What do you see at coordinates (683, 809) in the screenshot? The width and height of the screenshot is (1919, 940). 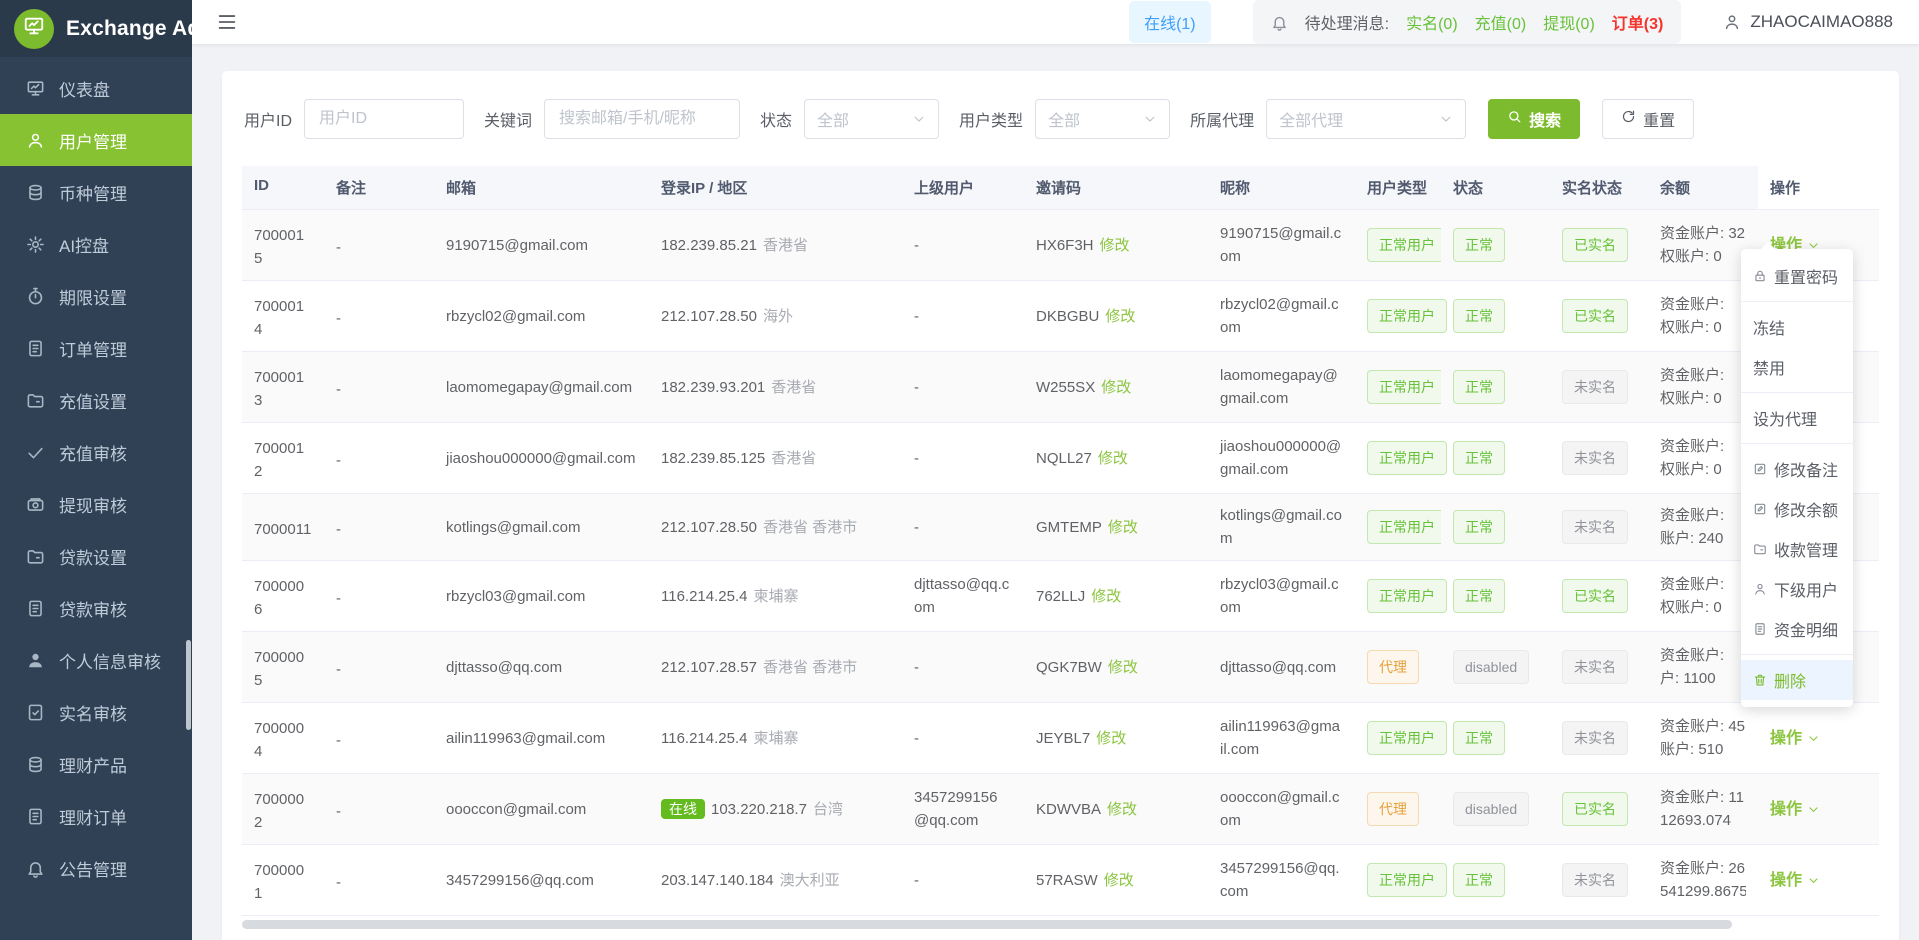 I see `online-badge: 在线` at bounding box center [683, 809].